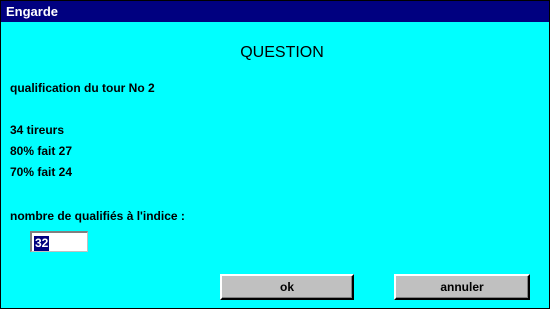  I want to click on dialog-heading: QUESTION, so click(282, 52).